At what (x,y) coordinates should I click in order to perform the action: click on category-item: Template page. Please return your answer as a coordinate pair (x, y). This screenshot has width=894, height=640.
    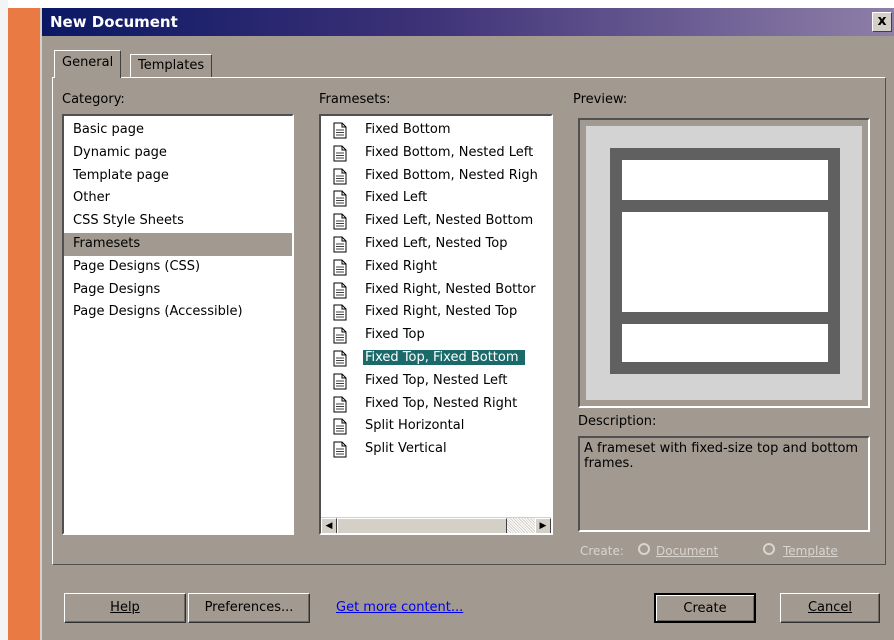
    Looking at the image, I should click on (178, 176).